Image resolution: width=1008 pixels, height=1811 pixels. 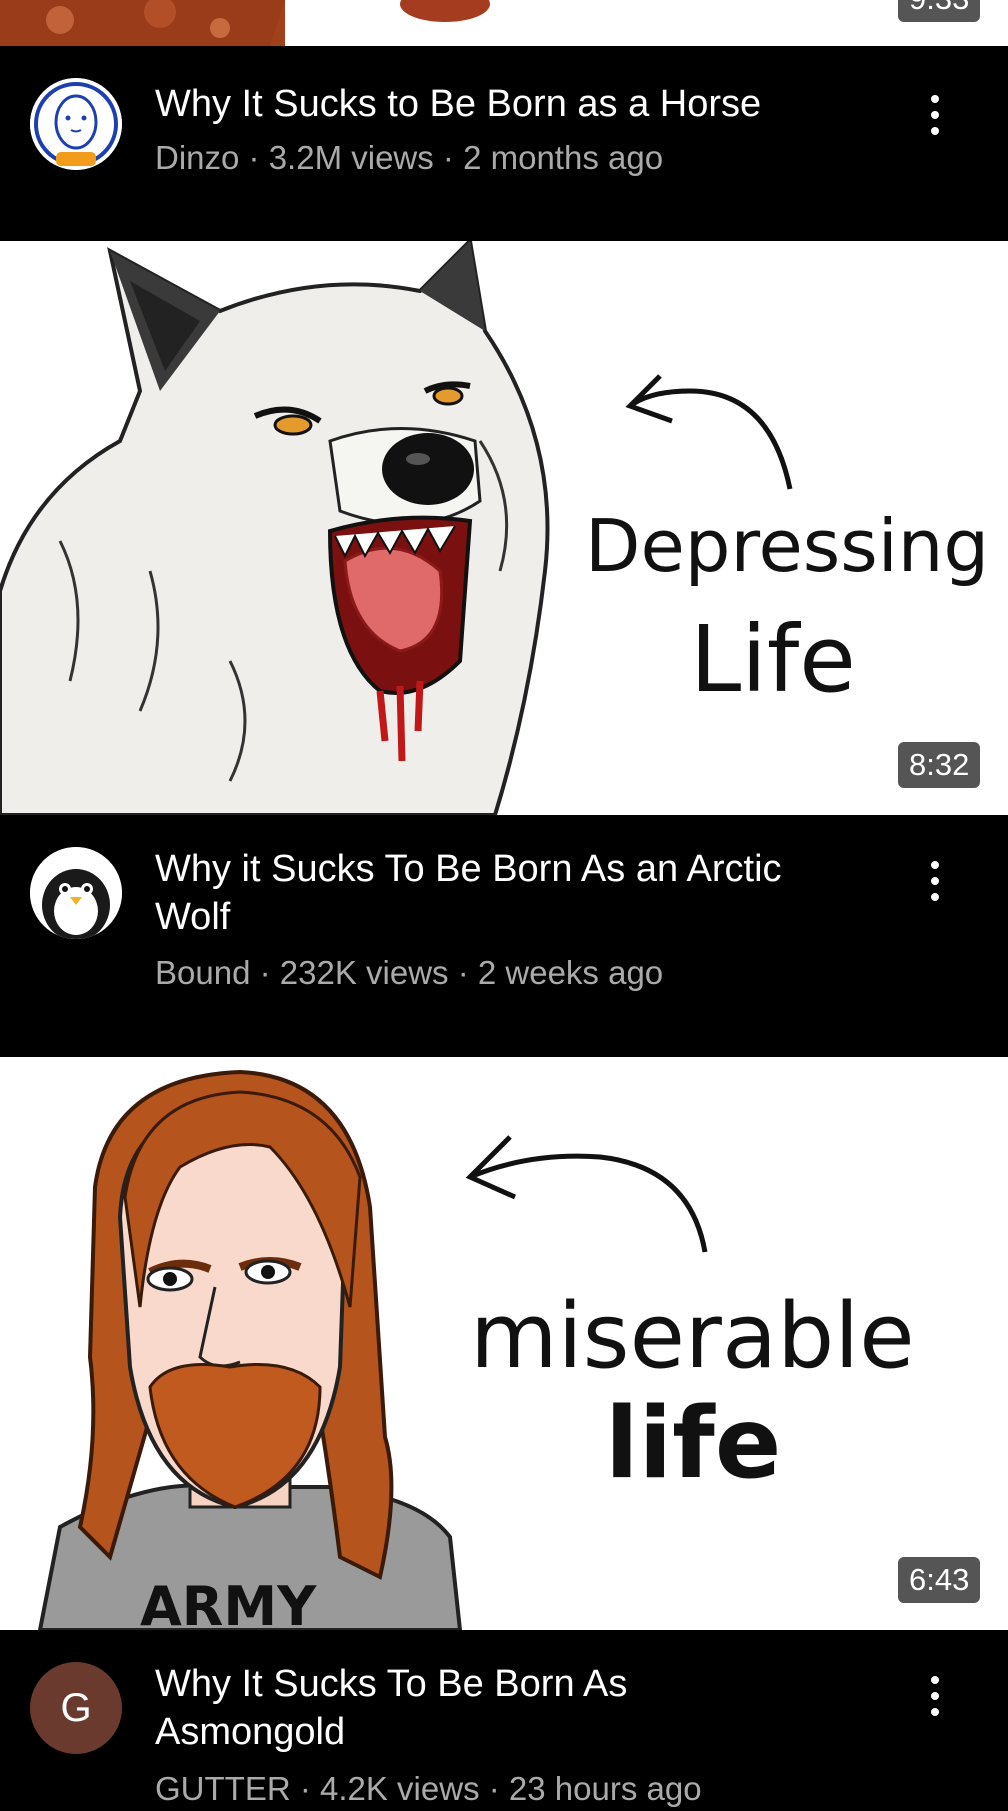 I want to click on channel-avatar-bound, so click(x=76, y=893).